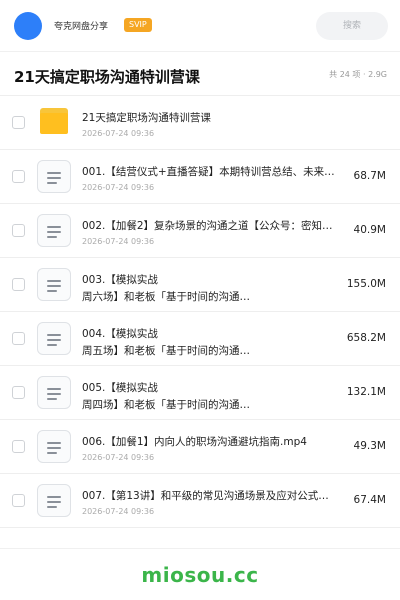  Describe the element at coordinates (369, 230) in the screenshot. I see `item-size: 40.9M` at that location.